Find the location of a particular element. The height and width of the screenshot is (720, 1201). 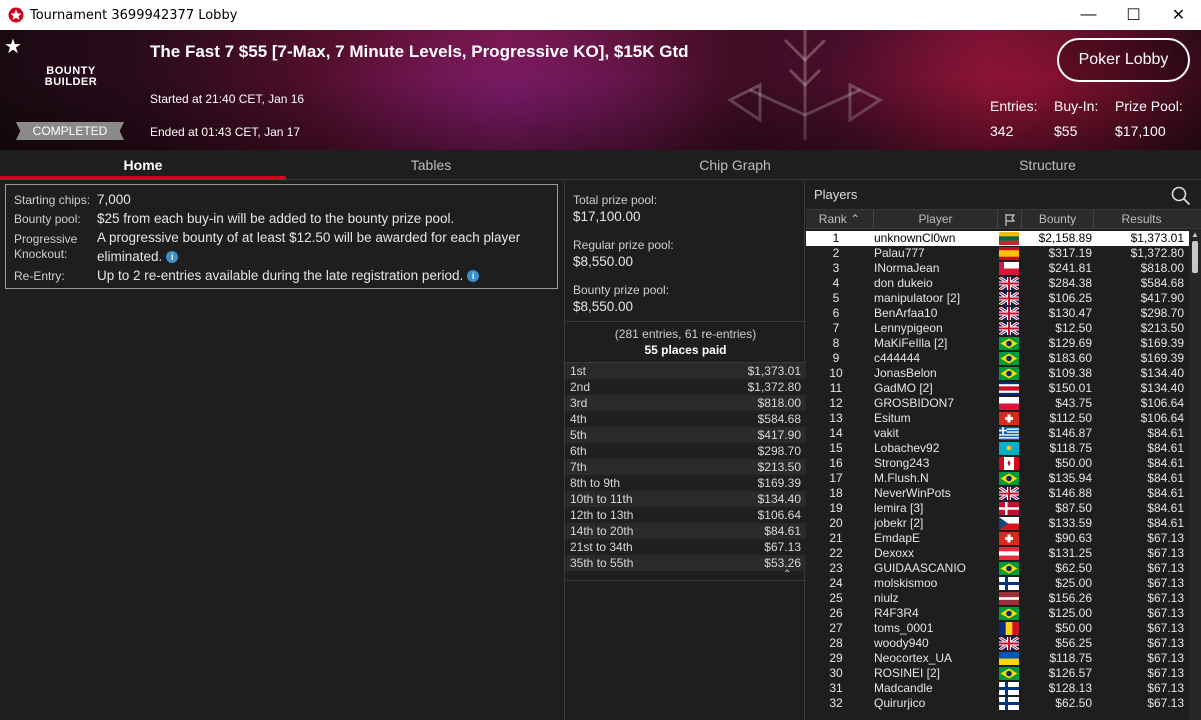

player-row: 22 Dexoxx $131.25 $67.13 is located at coordinates (997, 553).